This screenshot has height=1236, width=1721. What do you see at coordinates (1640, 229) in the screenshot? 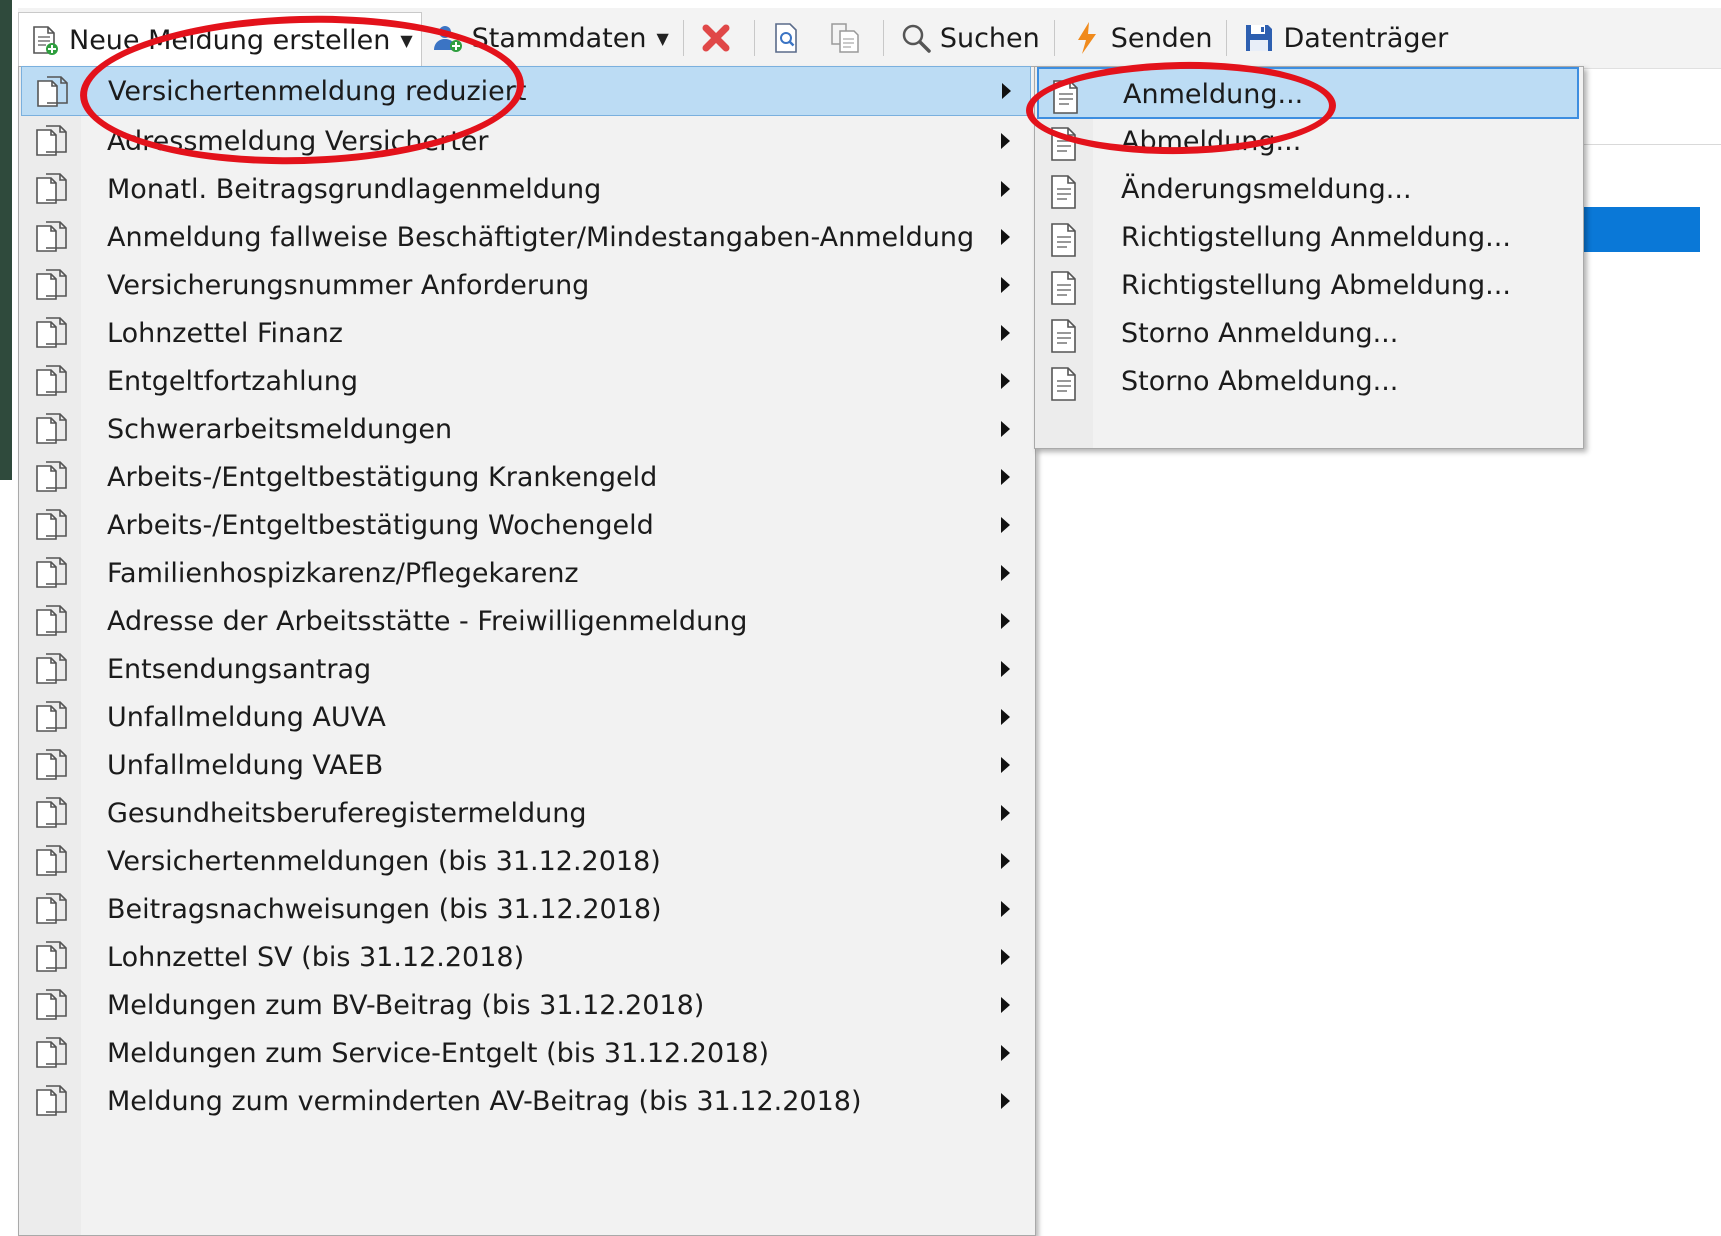
I see `background-selected-row` at bounding box center [1640, 229].